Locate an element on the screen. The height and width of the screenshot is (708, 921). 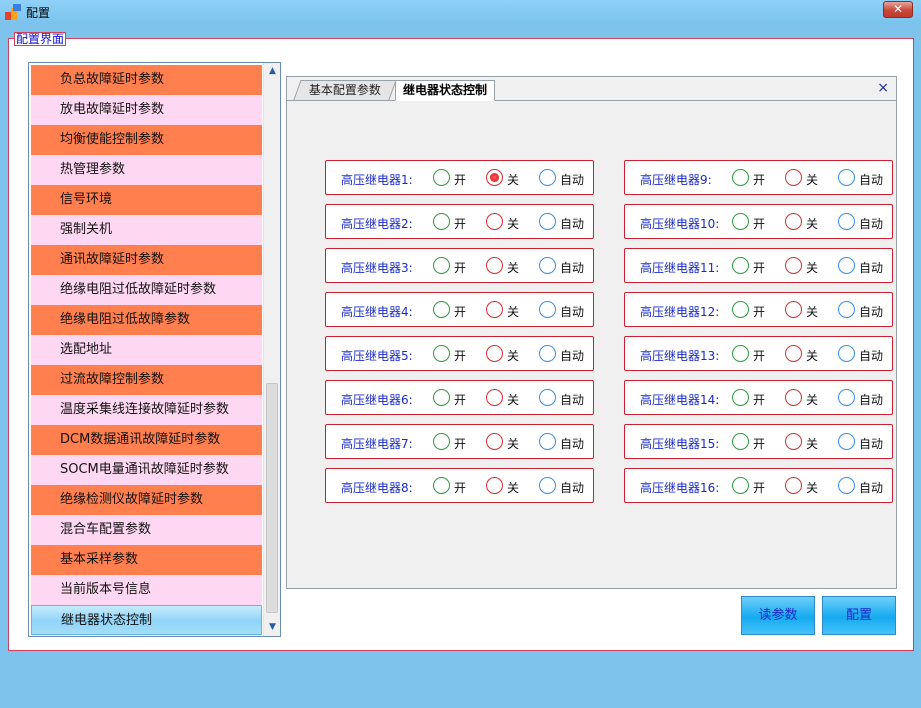
relay-label: 高压继电器6: is located at coordinates (377, 400).